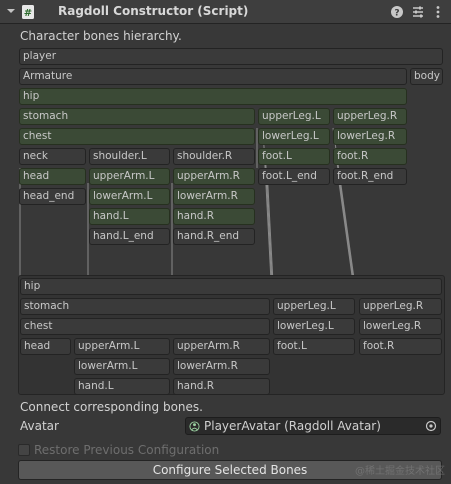  I want to click on bone-head-end: head_end, so click(52, 196).